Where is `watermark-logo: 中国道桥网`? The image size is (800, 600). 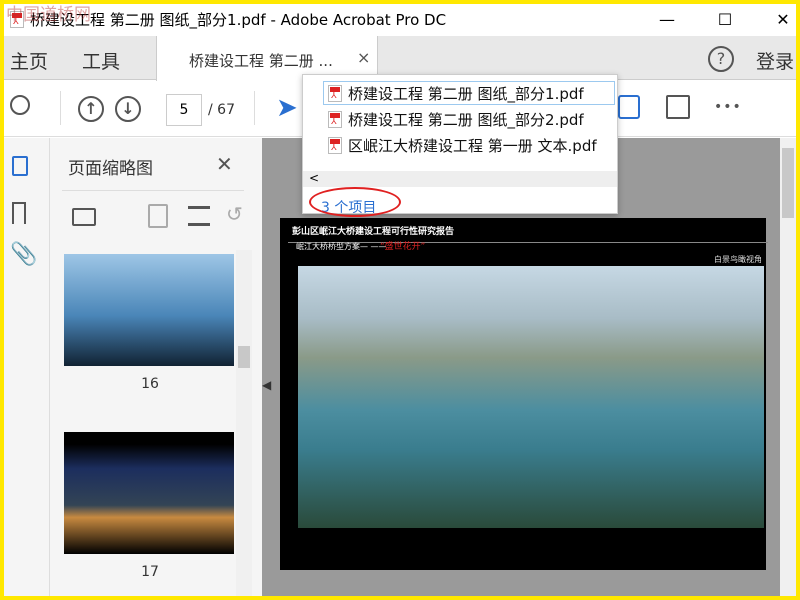 watermark-logo: 中国道桥网 is located at coordinates (48, 15).